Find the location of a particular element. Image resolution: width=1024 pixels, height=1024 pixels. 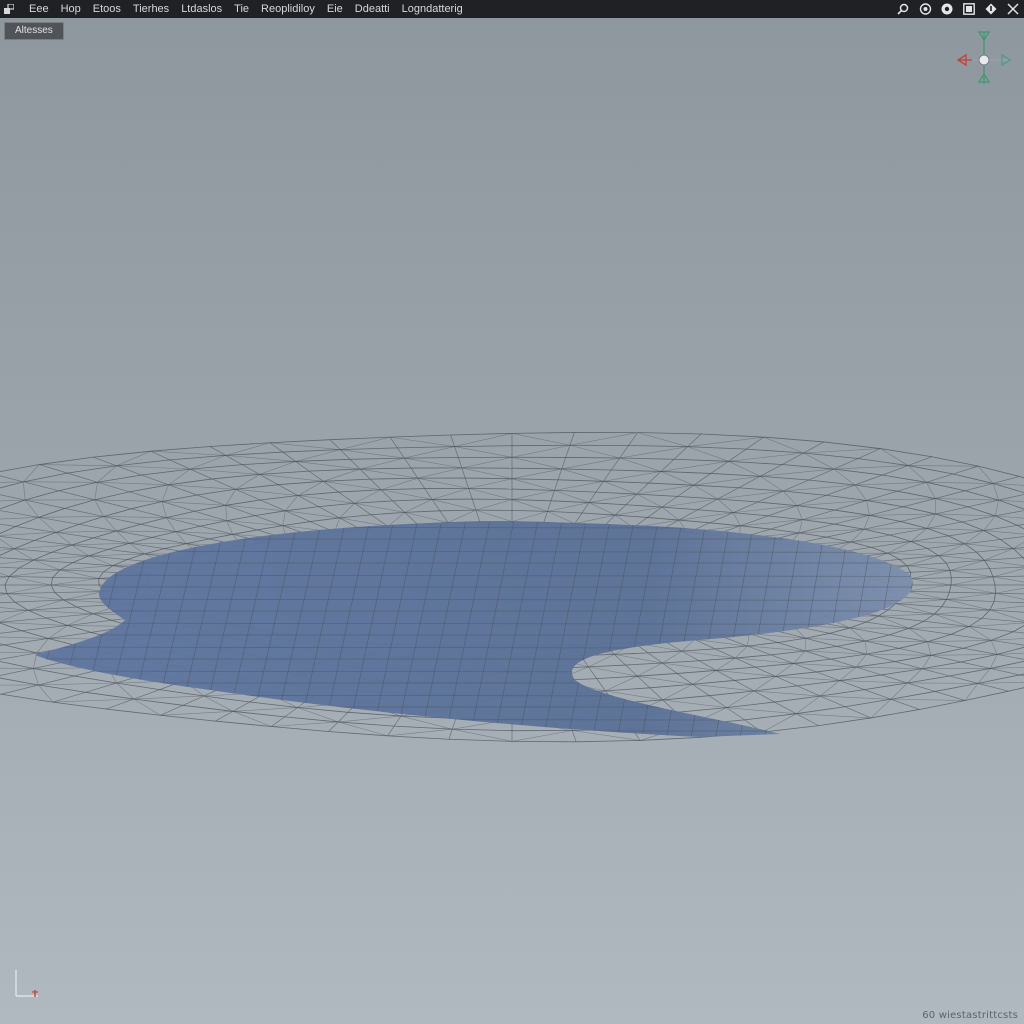

axis-indicator-icon is located at coordinates (26, 983).